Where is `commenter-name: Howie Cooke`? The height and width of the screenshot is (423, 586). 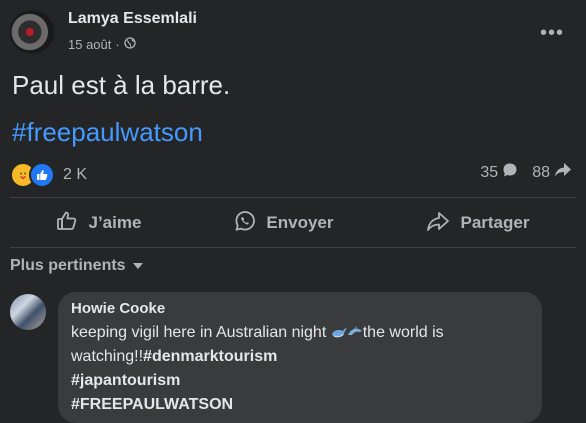
commenter-name: Howie Cooke is located at coordinates (118, 308).